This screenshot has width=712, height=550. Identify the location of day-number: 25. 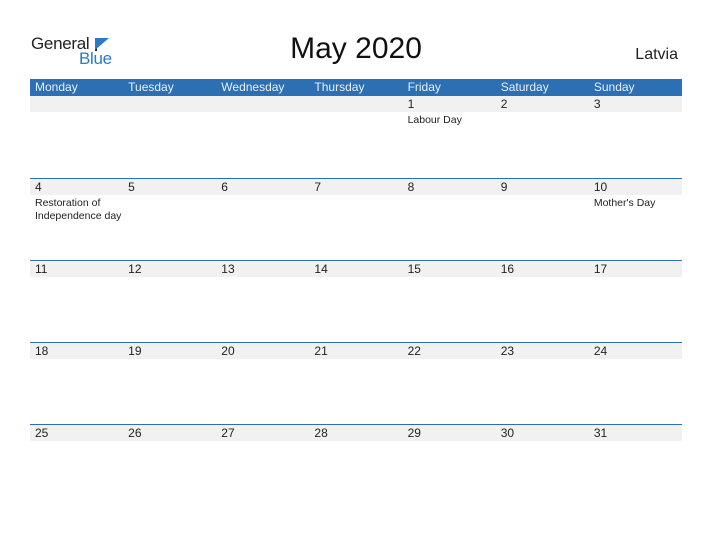
(42, 433).